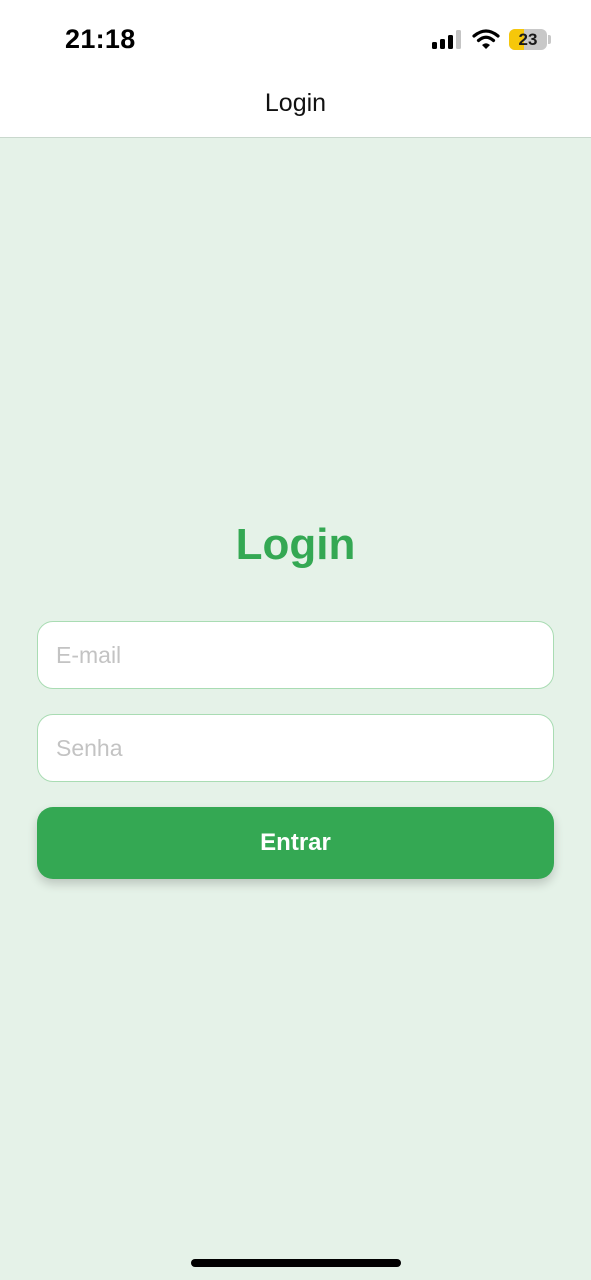 The image size is (591, 1280). Describe the element at coordinates (295, 843) in the screenshot. I see `submit-button: Entrar` at that location.